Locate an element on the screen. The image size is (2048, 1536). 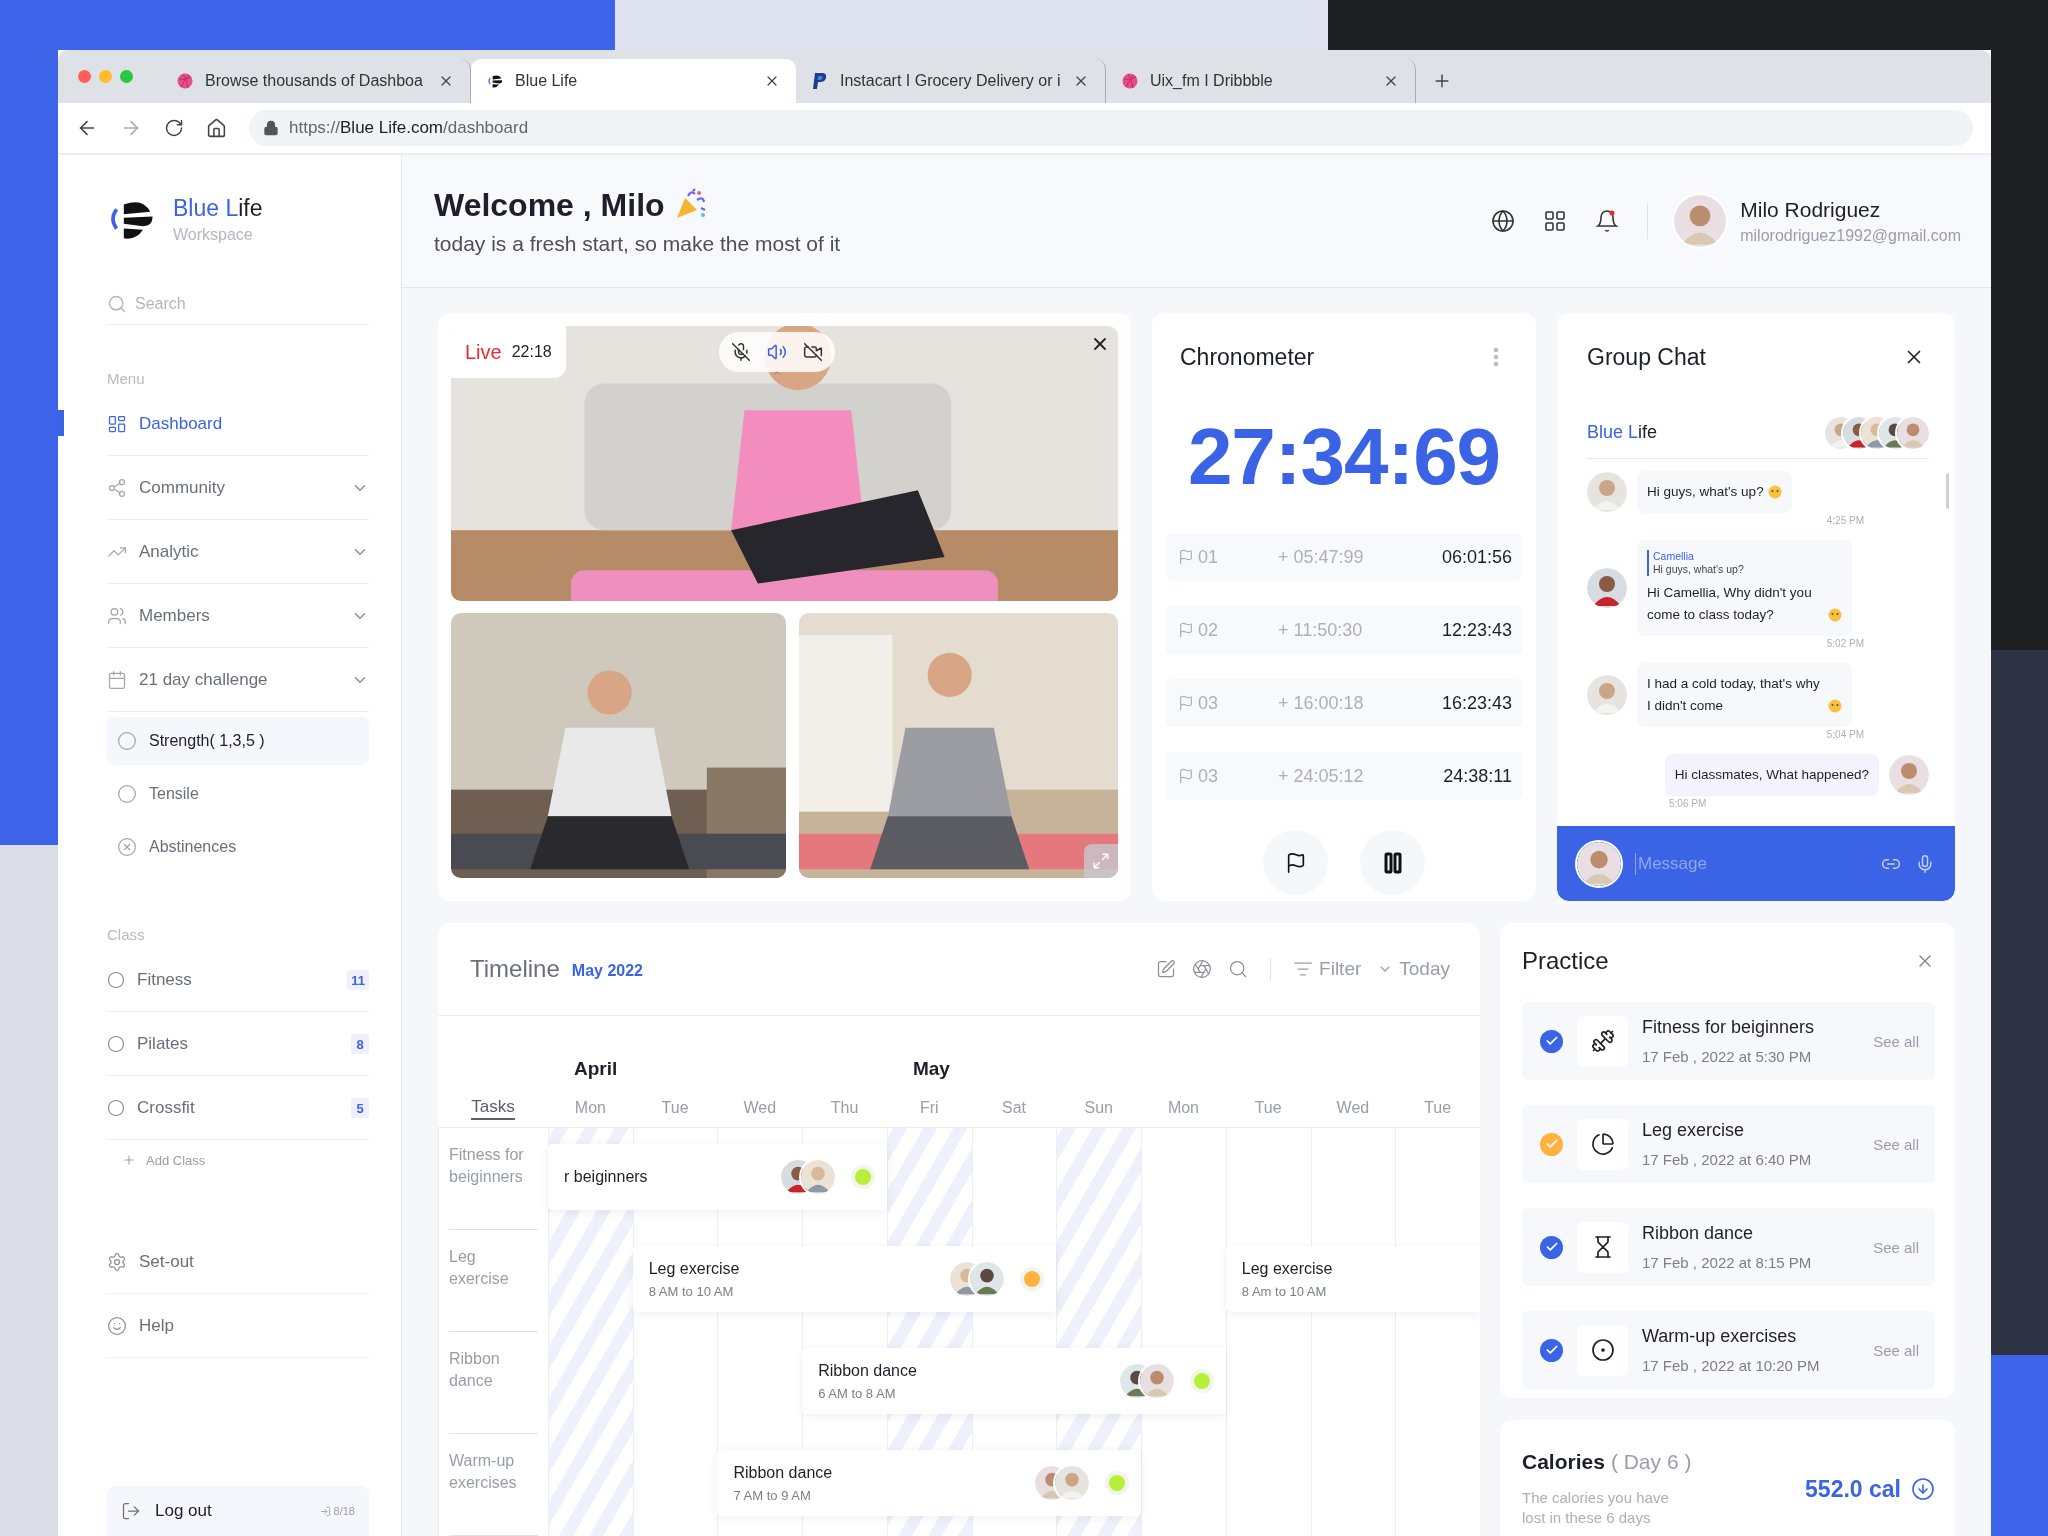
expand-icon is located at coordinates (1101, 861).